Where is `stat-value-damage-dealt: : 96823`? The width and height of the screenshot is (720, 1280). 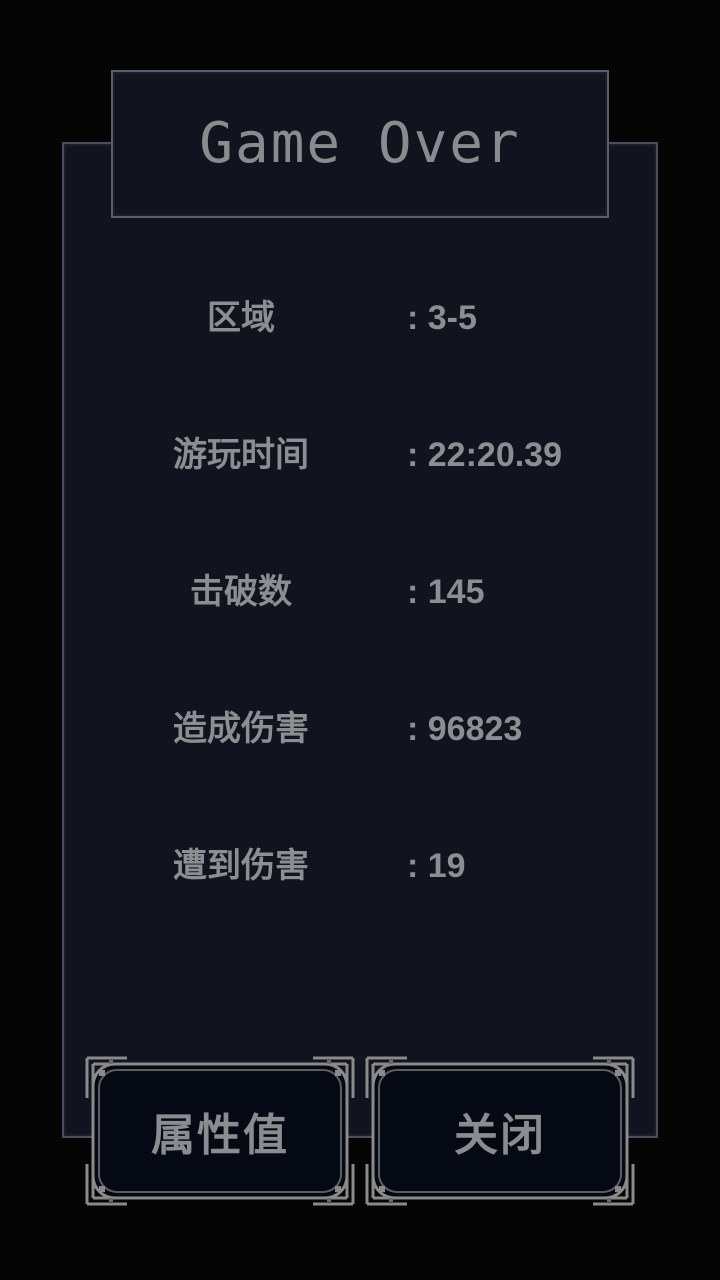 stat-value-damage-dealt: : 96823 is located at coordinates (465, 729).